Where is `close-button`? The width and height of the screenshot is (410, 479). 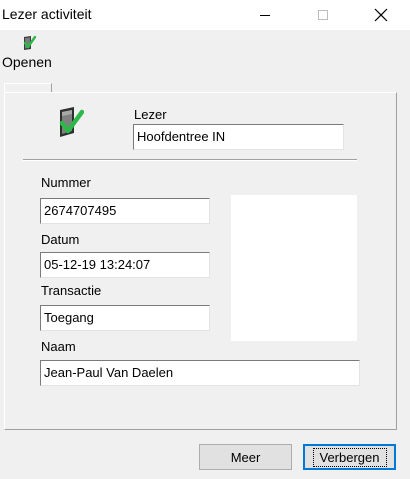
close-button is located at coordinates (381, 15).